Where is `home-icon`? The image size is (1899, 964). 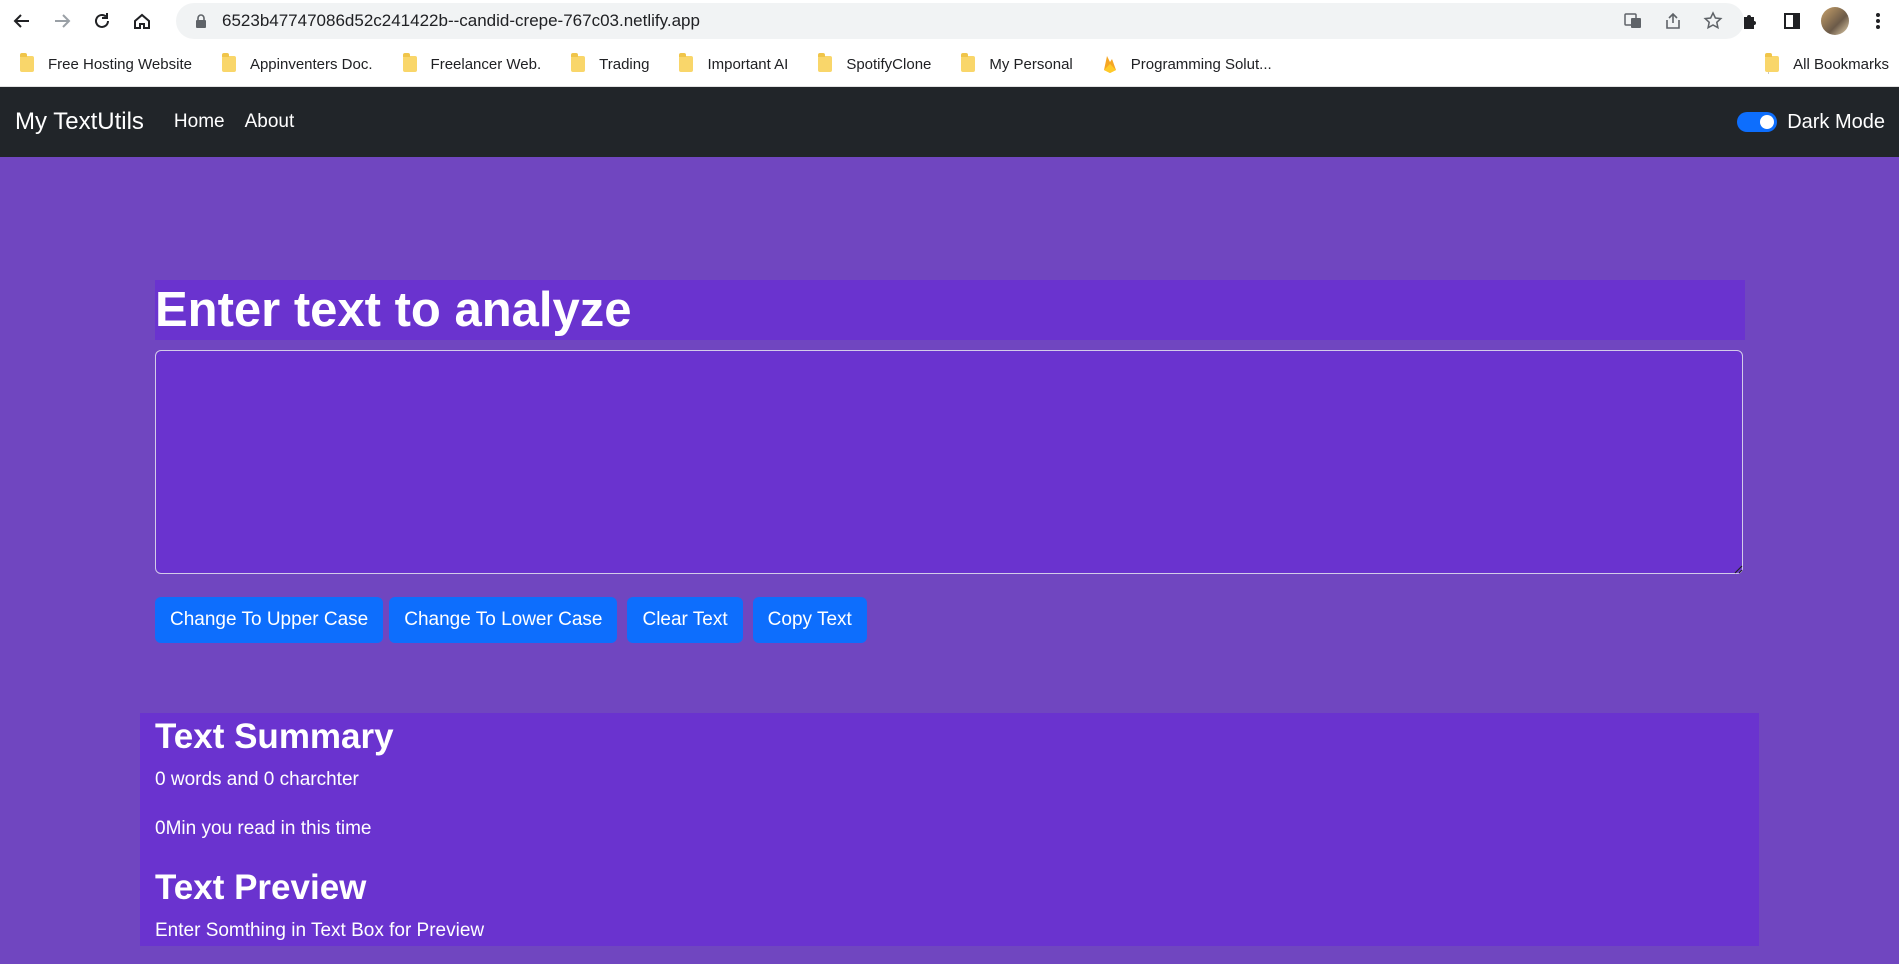
home-icon is located at coordinates (142, 21).